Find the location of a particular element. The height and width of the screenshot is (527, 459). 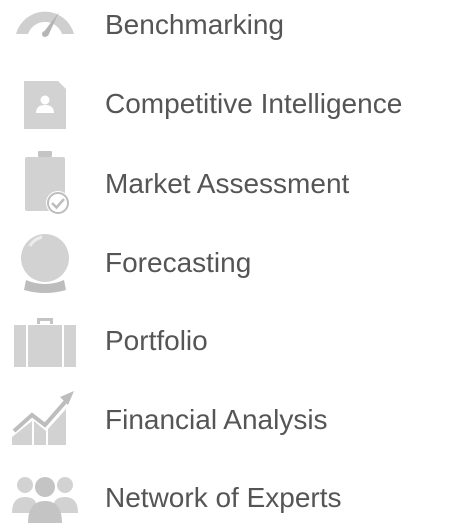

item-label: Market Assessment is located at coordinates (227, 183).